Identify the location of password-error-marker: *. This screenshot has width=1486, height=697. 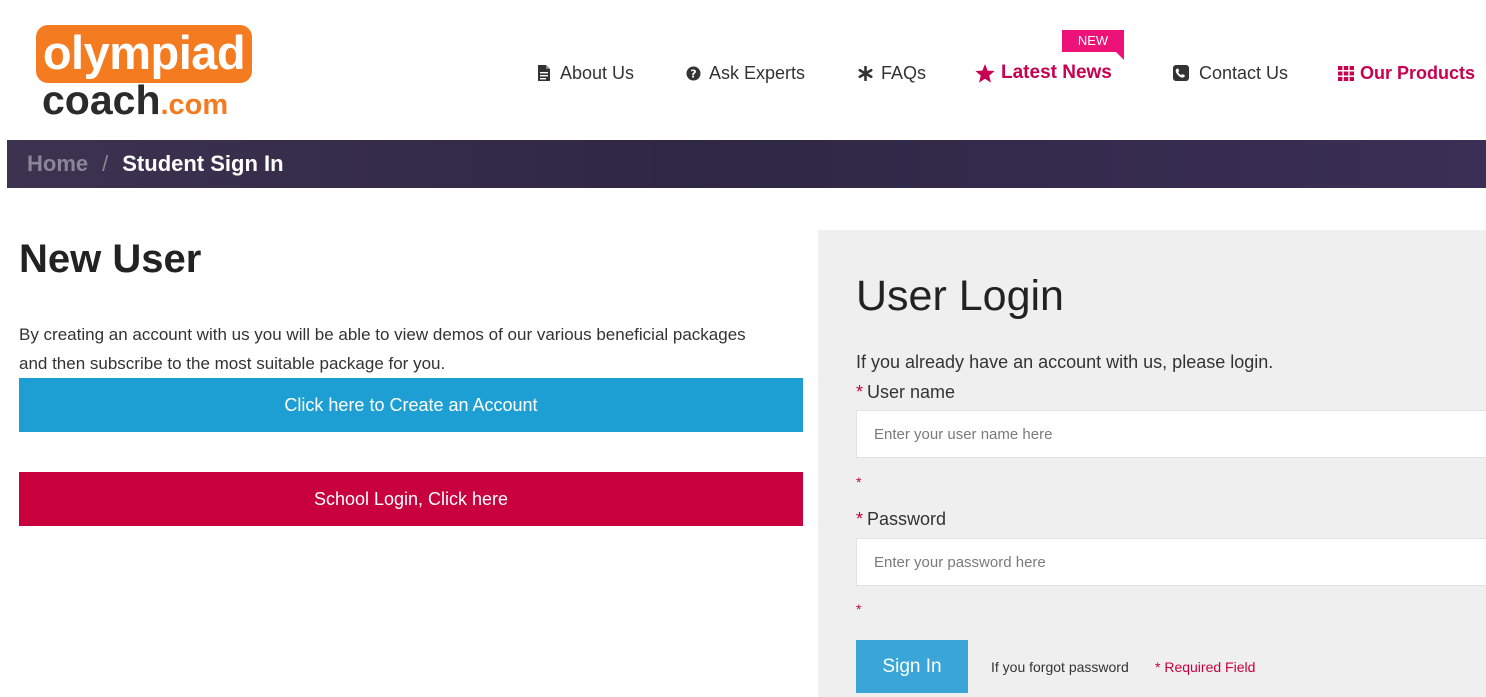
(859, 609).